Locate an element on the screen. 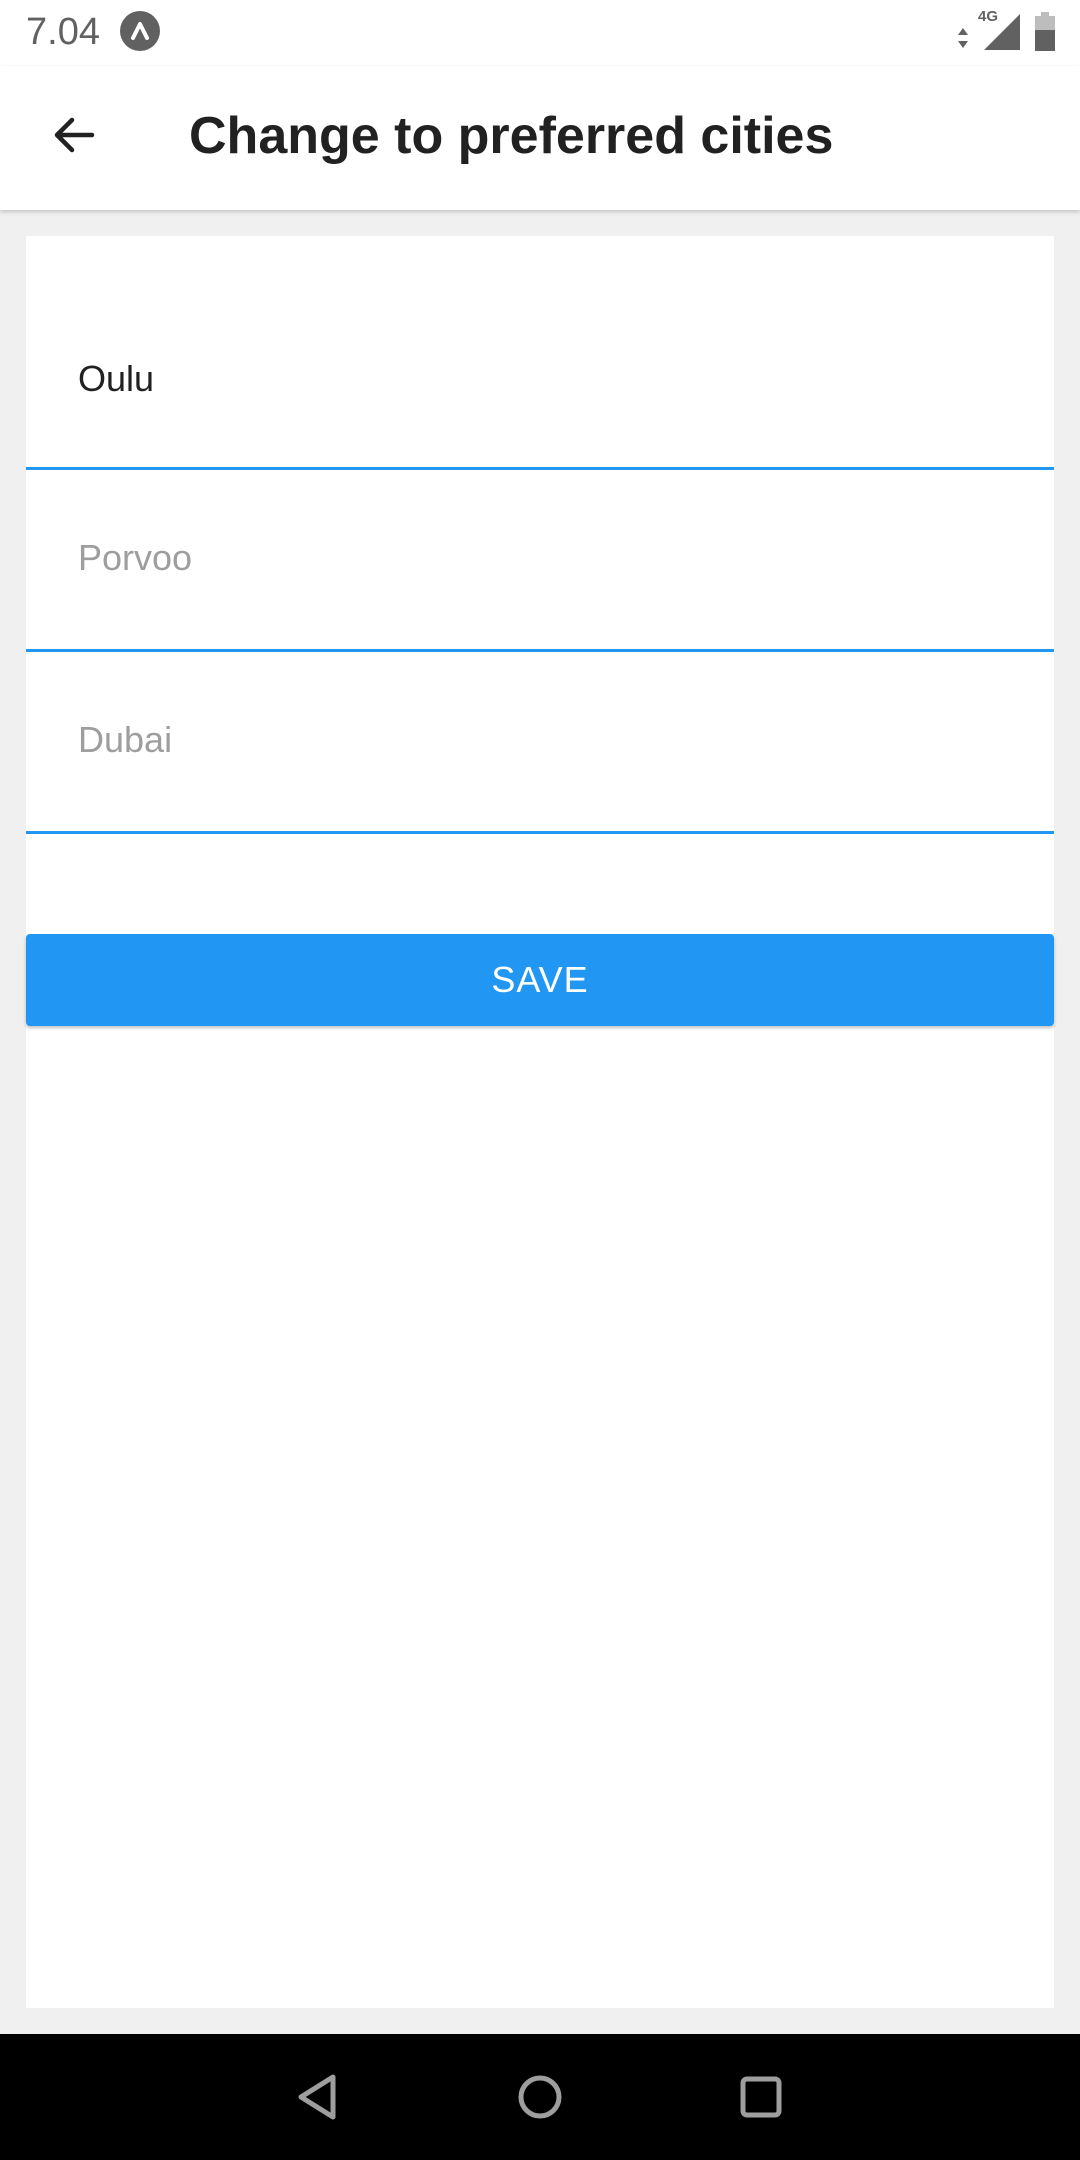 This screenshot has height=2160, width=1080. battery-icon is located at coordinates (1045, 32).